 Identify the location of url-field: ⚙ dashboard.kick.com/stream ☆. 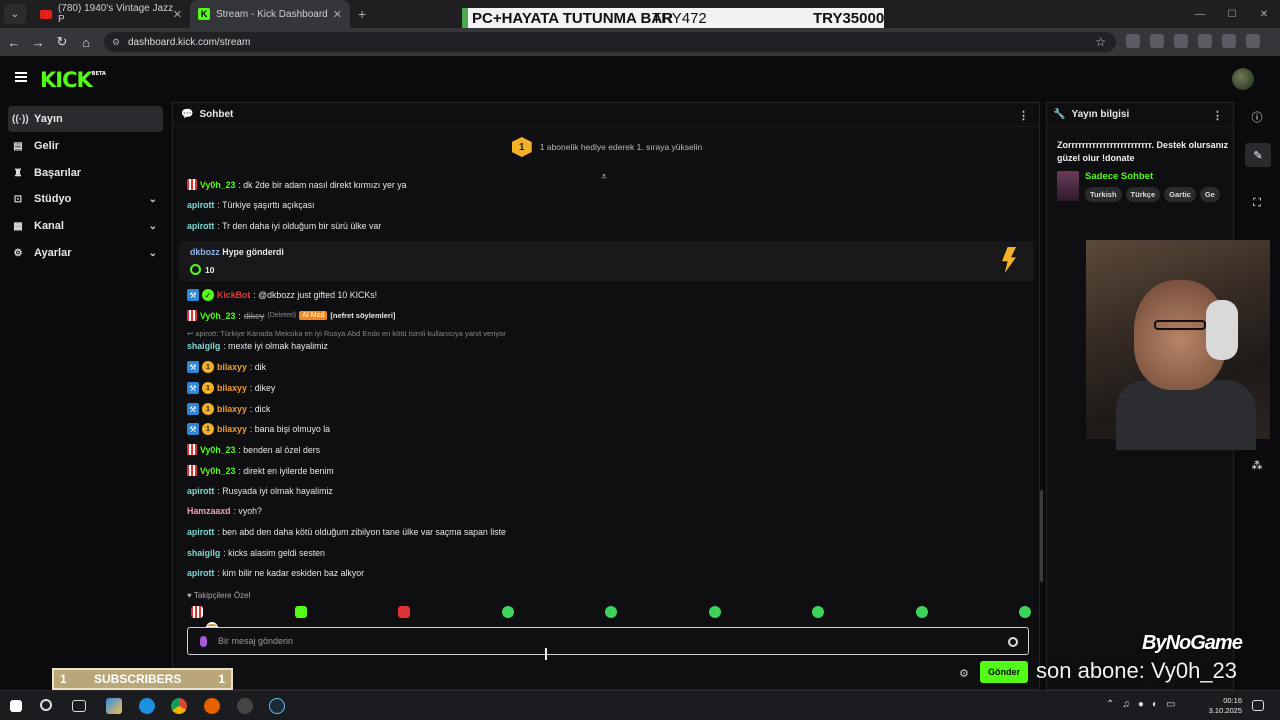
(610, 42).